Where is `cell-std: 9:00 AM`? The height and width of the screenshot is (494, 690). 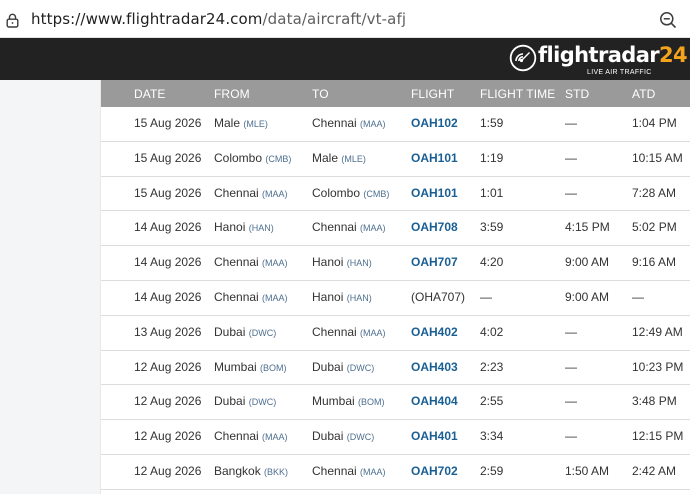 cell-std: 9:00 AM is located at coordinates (587, 262).